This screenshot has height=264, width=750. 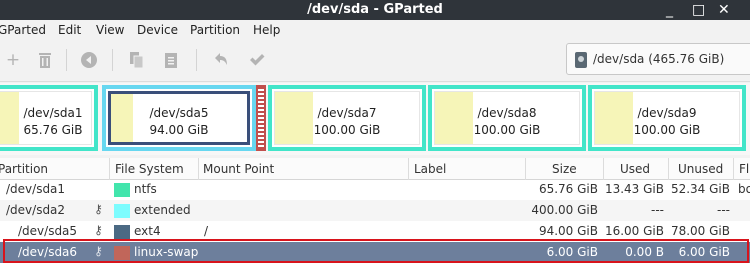 What do you see at coordinates (166, 252) in the screenshot?
I see `file-system: linux-swap` at bounding box center [166, 252].